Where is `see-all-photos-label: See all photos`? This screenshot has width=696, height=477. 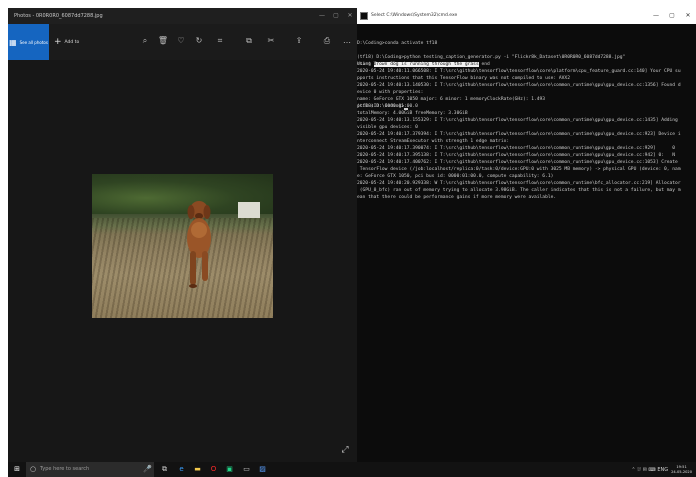 see-all-photos-label: See all photos is located at coordinates (33, 42).